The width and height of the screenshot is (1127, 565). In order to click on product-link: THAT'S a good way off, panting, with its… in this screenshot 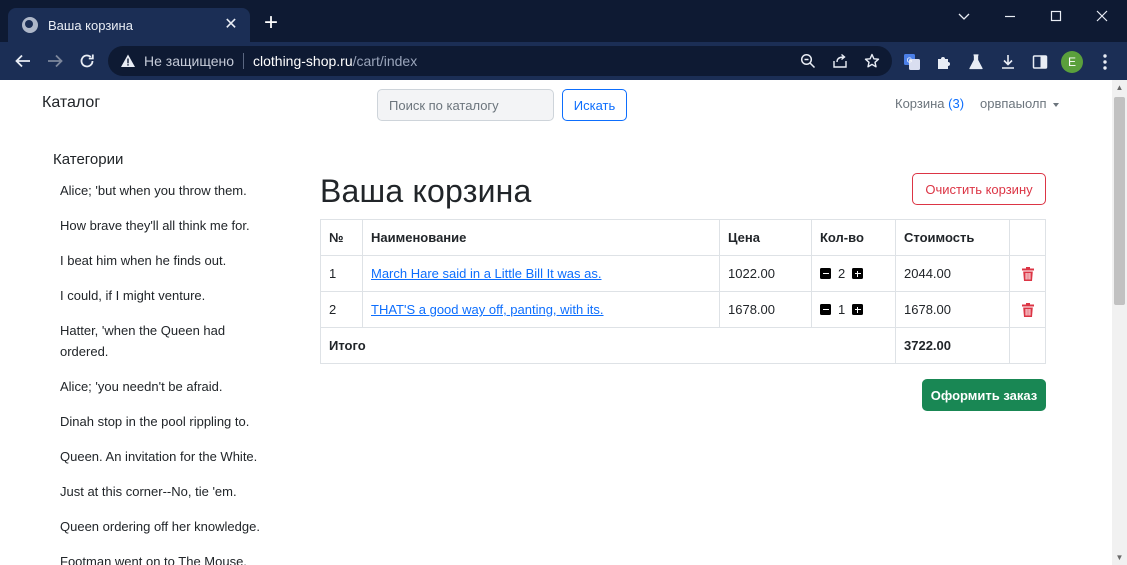, I will do `click(487, 309)`.